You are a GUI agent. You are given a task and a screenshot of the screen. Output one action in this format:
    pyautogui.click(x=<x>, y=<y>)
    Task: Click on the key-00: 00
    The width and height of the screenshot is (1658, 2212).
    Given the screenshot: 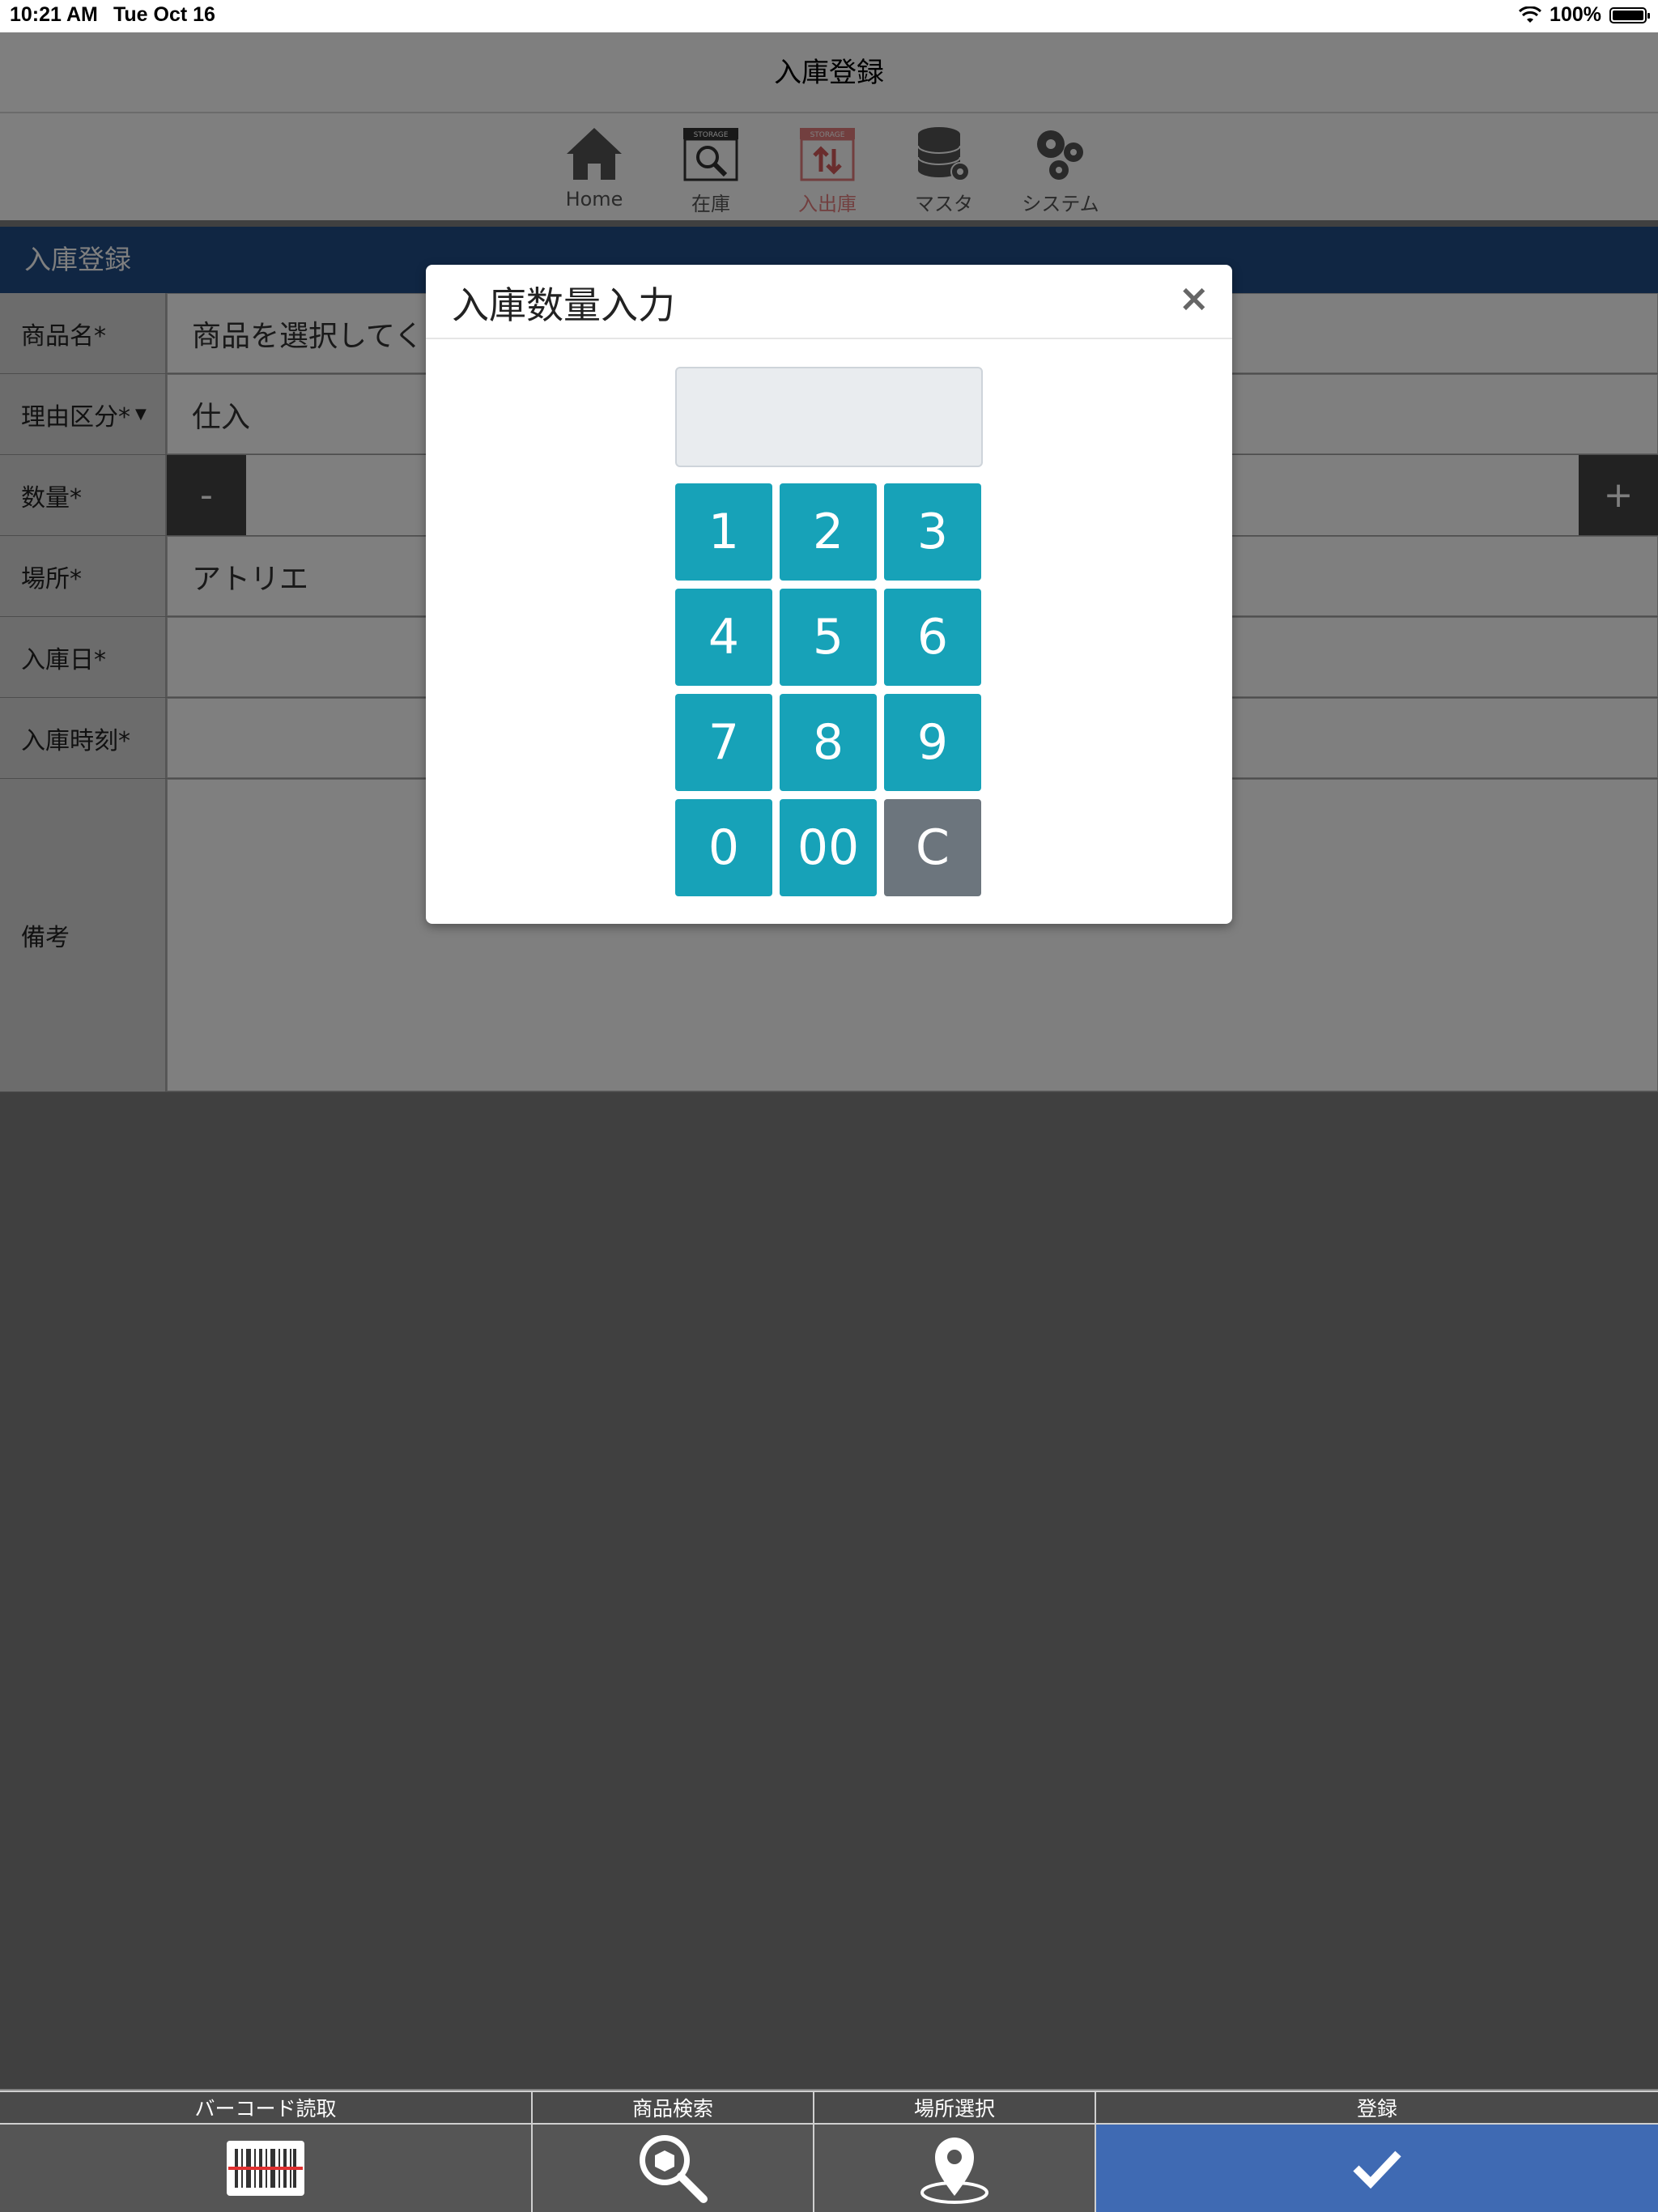 What is the action you would take?
    pyautogui.click(x=828, y=848)
    